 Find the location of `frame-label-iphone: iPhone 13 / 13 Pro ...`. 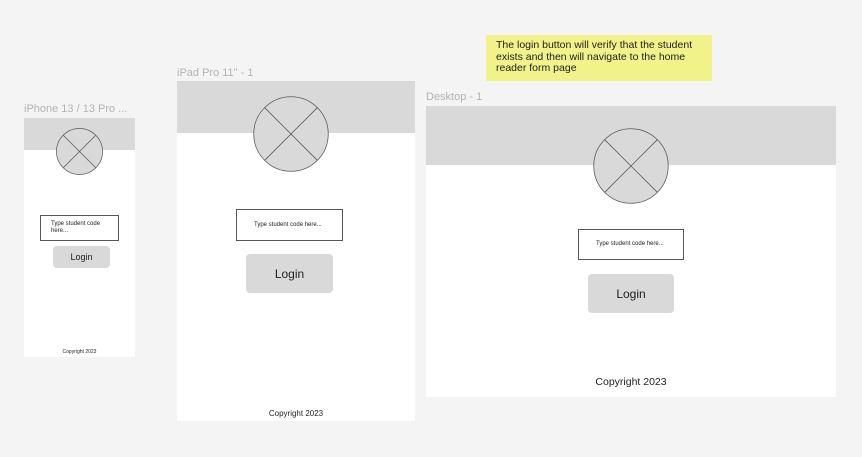

frame-label-iphone: iPhone 13 / 13 Pro ... is located at coordinates (80, 109).